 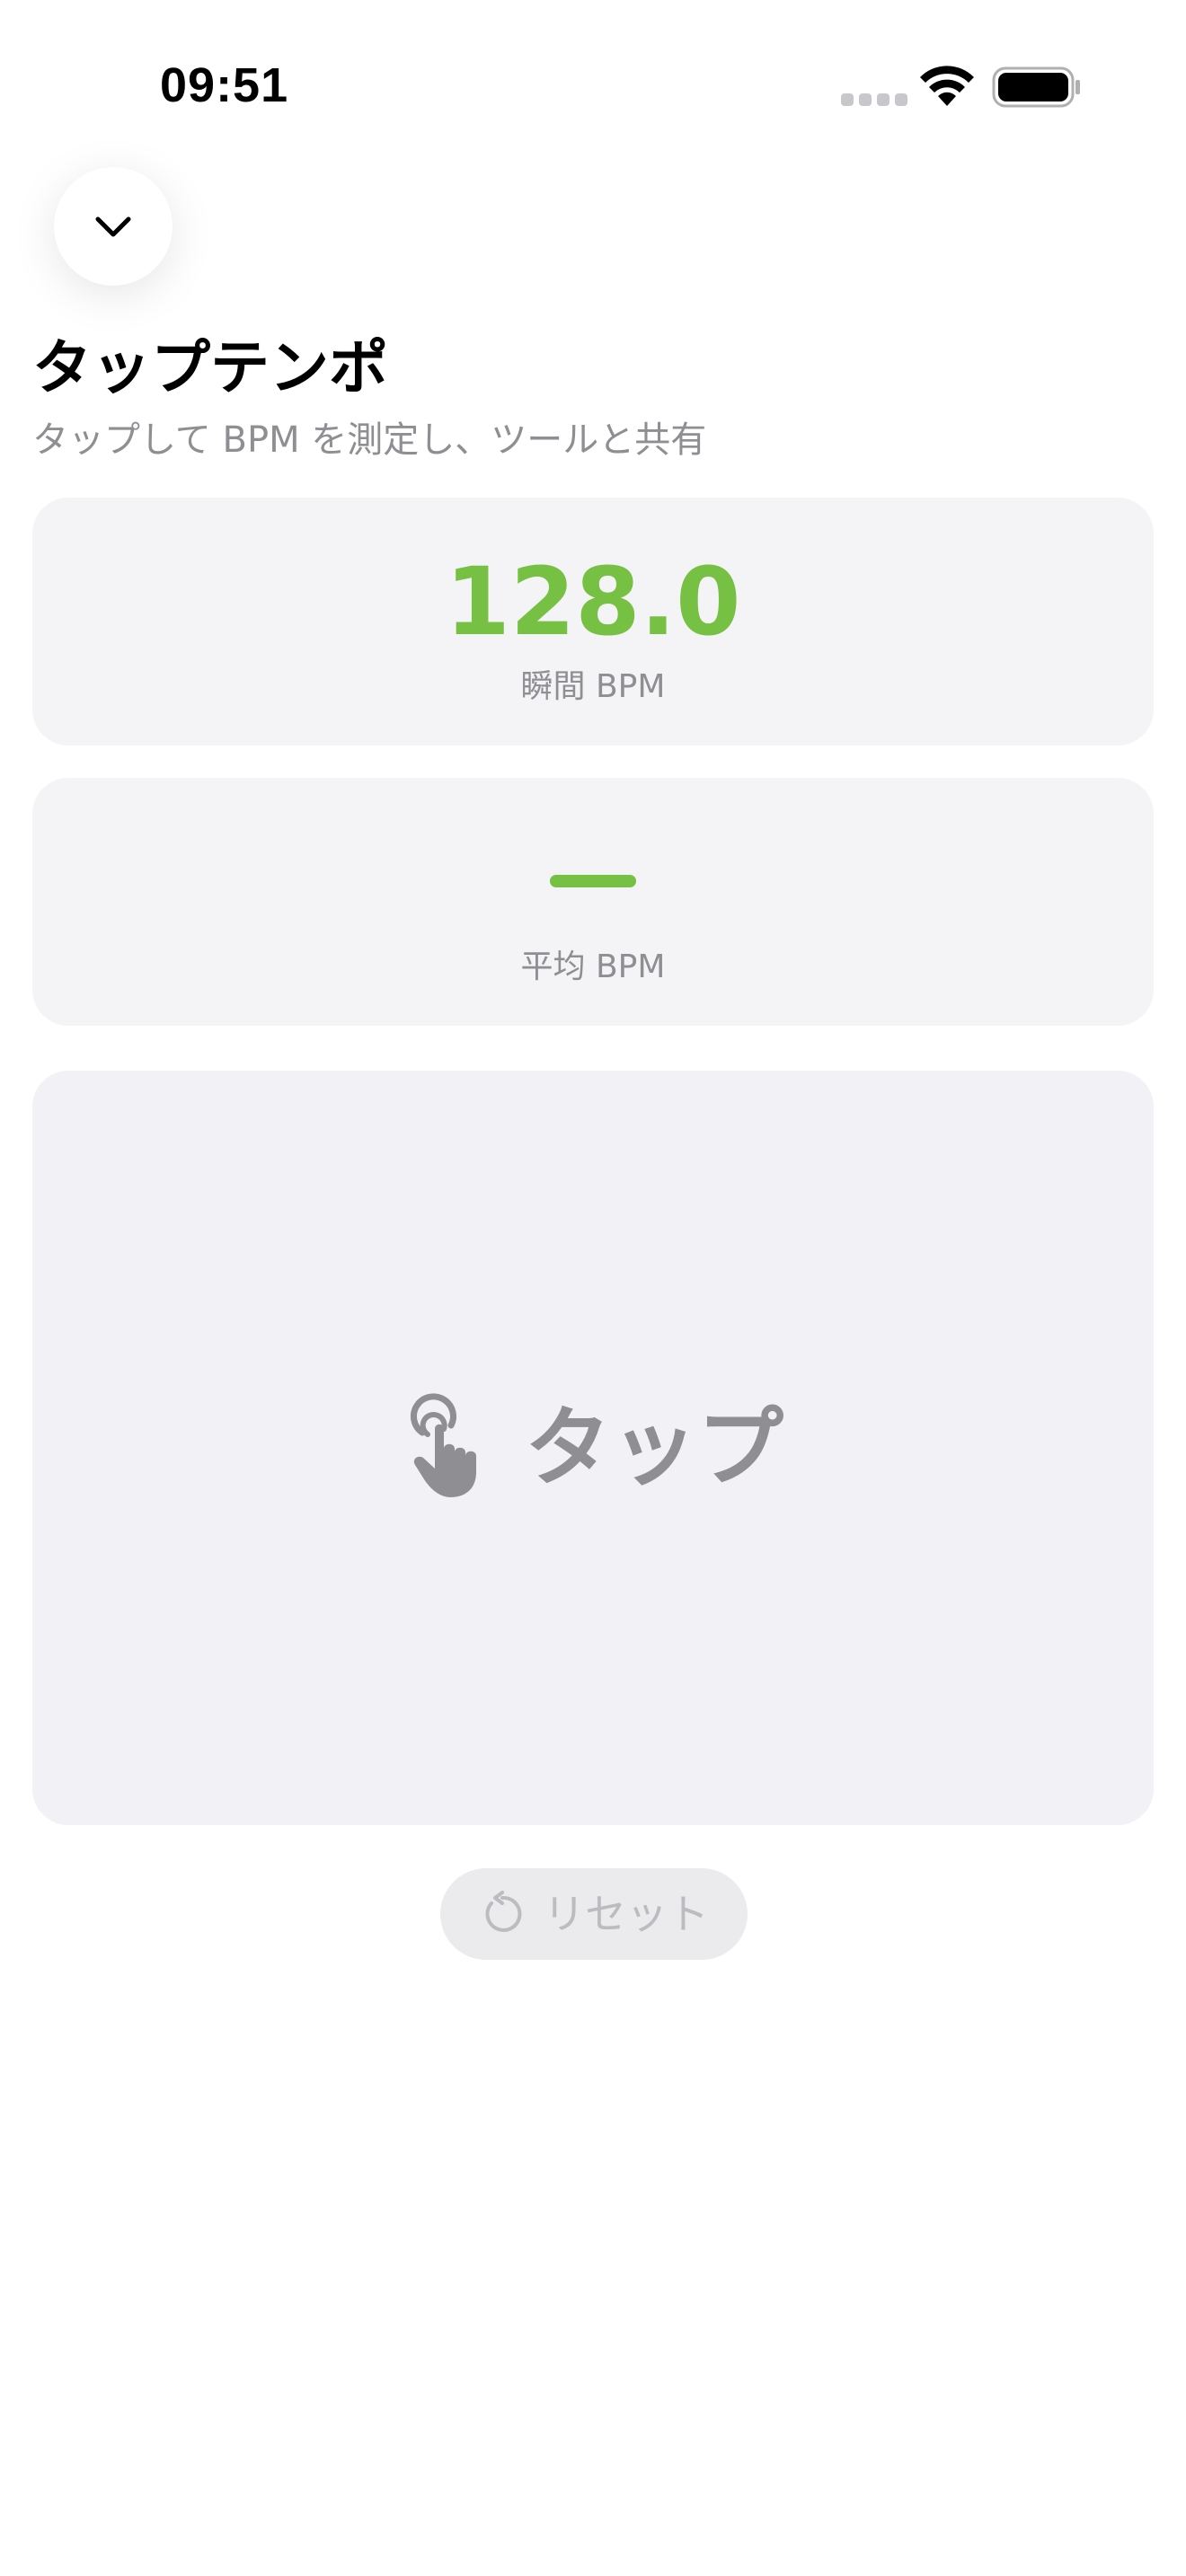 I want to click on reset-arrow-icon, so click(x=503, y=1911).